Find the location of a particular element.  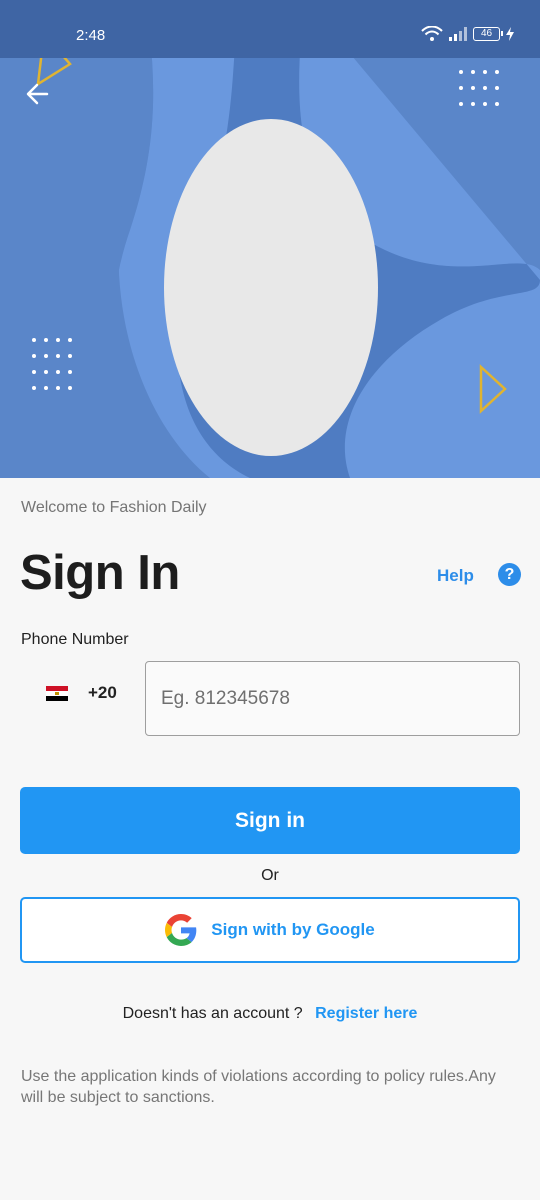

phone-number-label: Phone Number is located at coordinates (75, 639).